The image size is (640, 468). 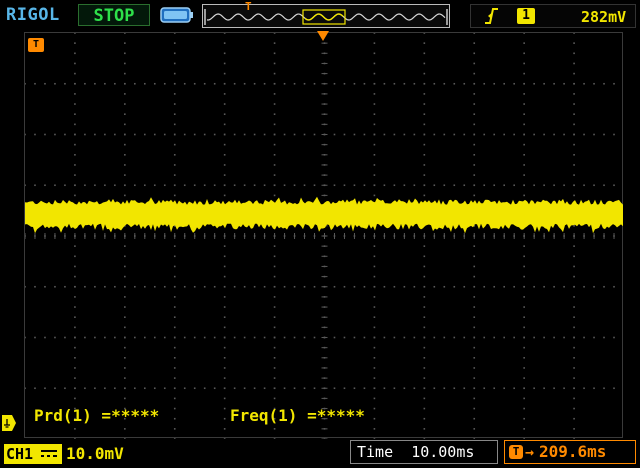 I want to click on trigger-offset-value: 209.6ms, so click(x=573, y=451).